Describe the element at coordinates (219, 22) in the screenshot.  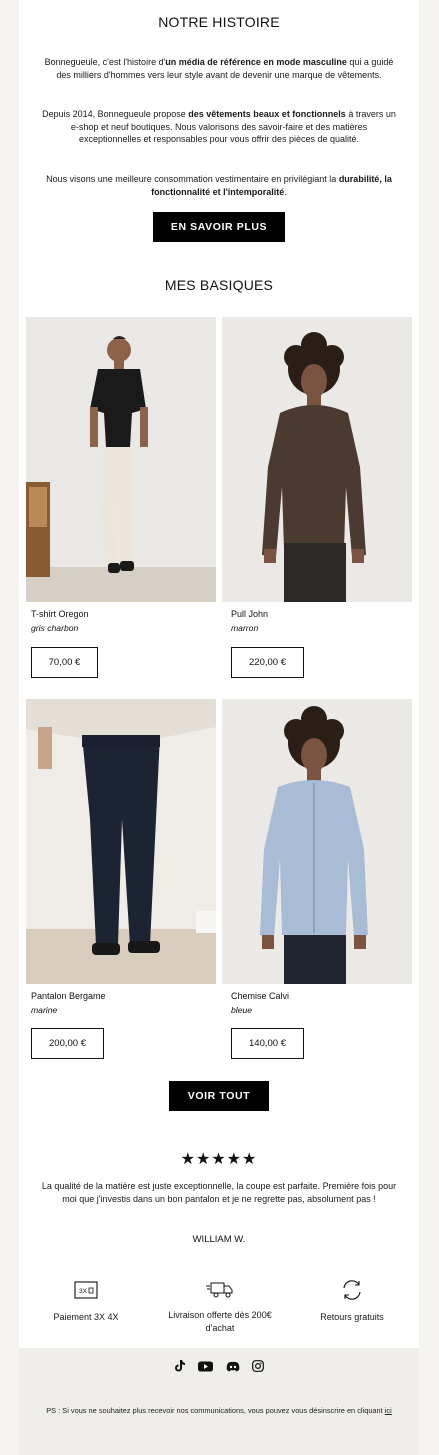
I see `story-title: NOTRE HISTOIRE` at that location.